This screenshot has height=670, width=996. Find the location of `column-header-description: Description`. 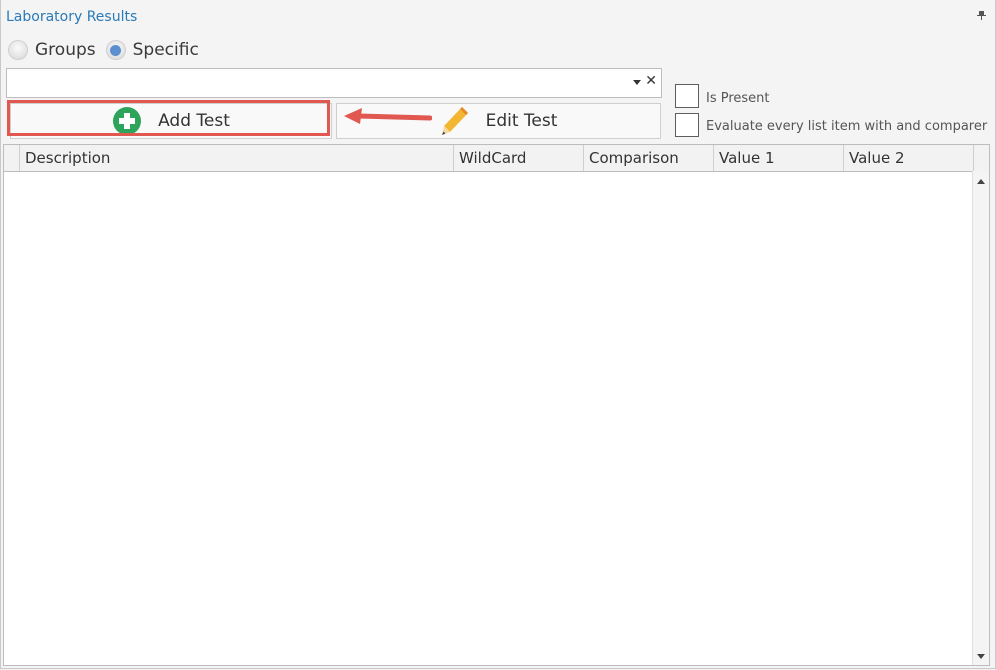

column-header-description: Description is located at coordinates (237, 158).